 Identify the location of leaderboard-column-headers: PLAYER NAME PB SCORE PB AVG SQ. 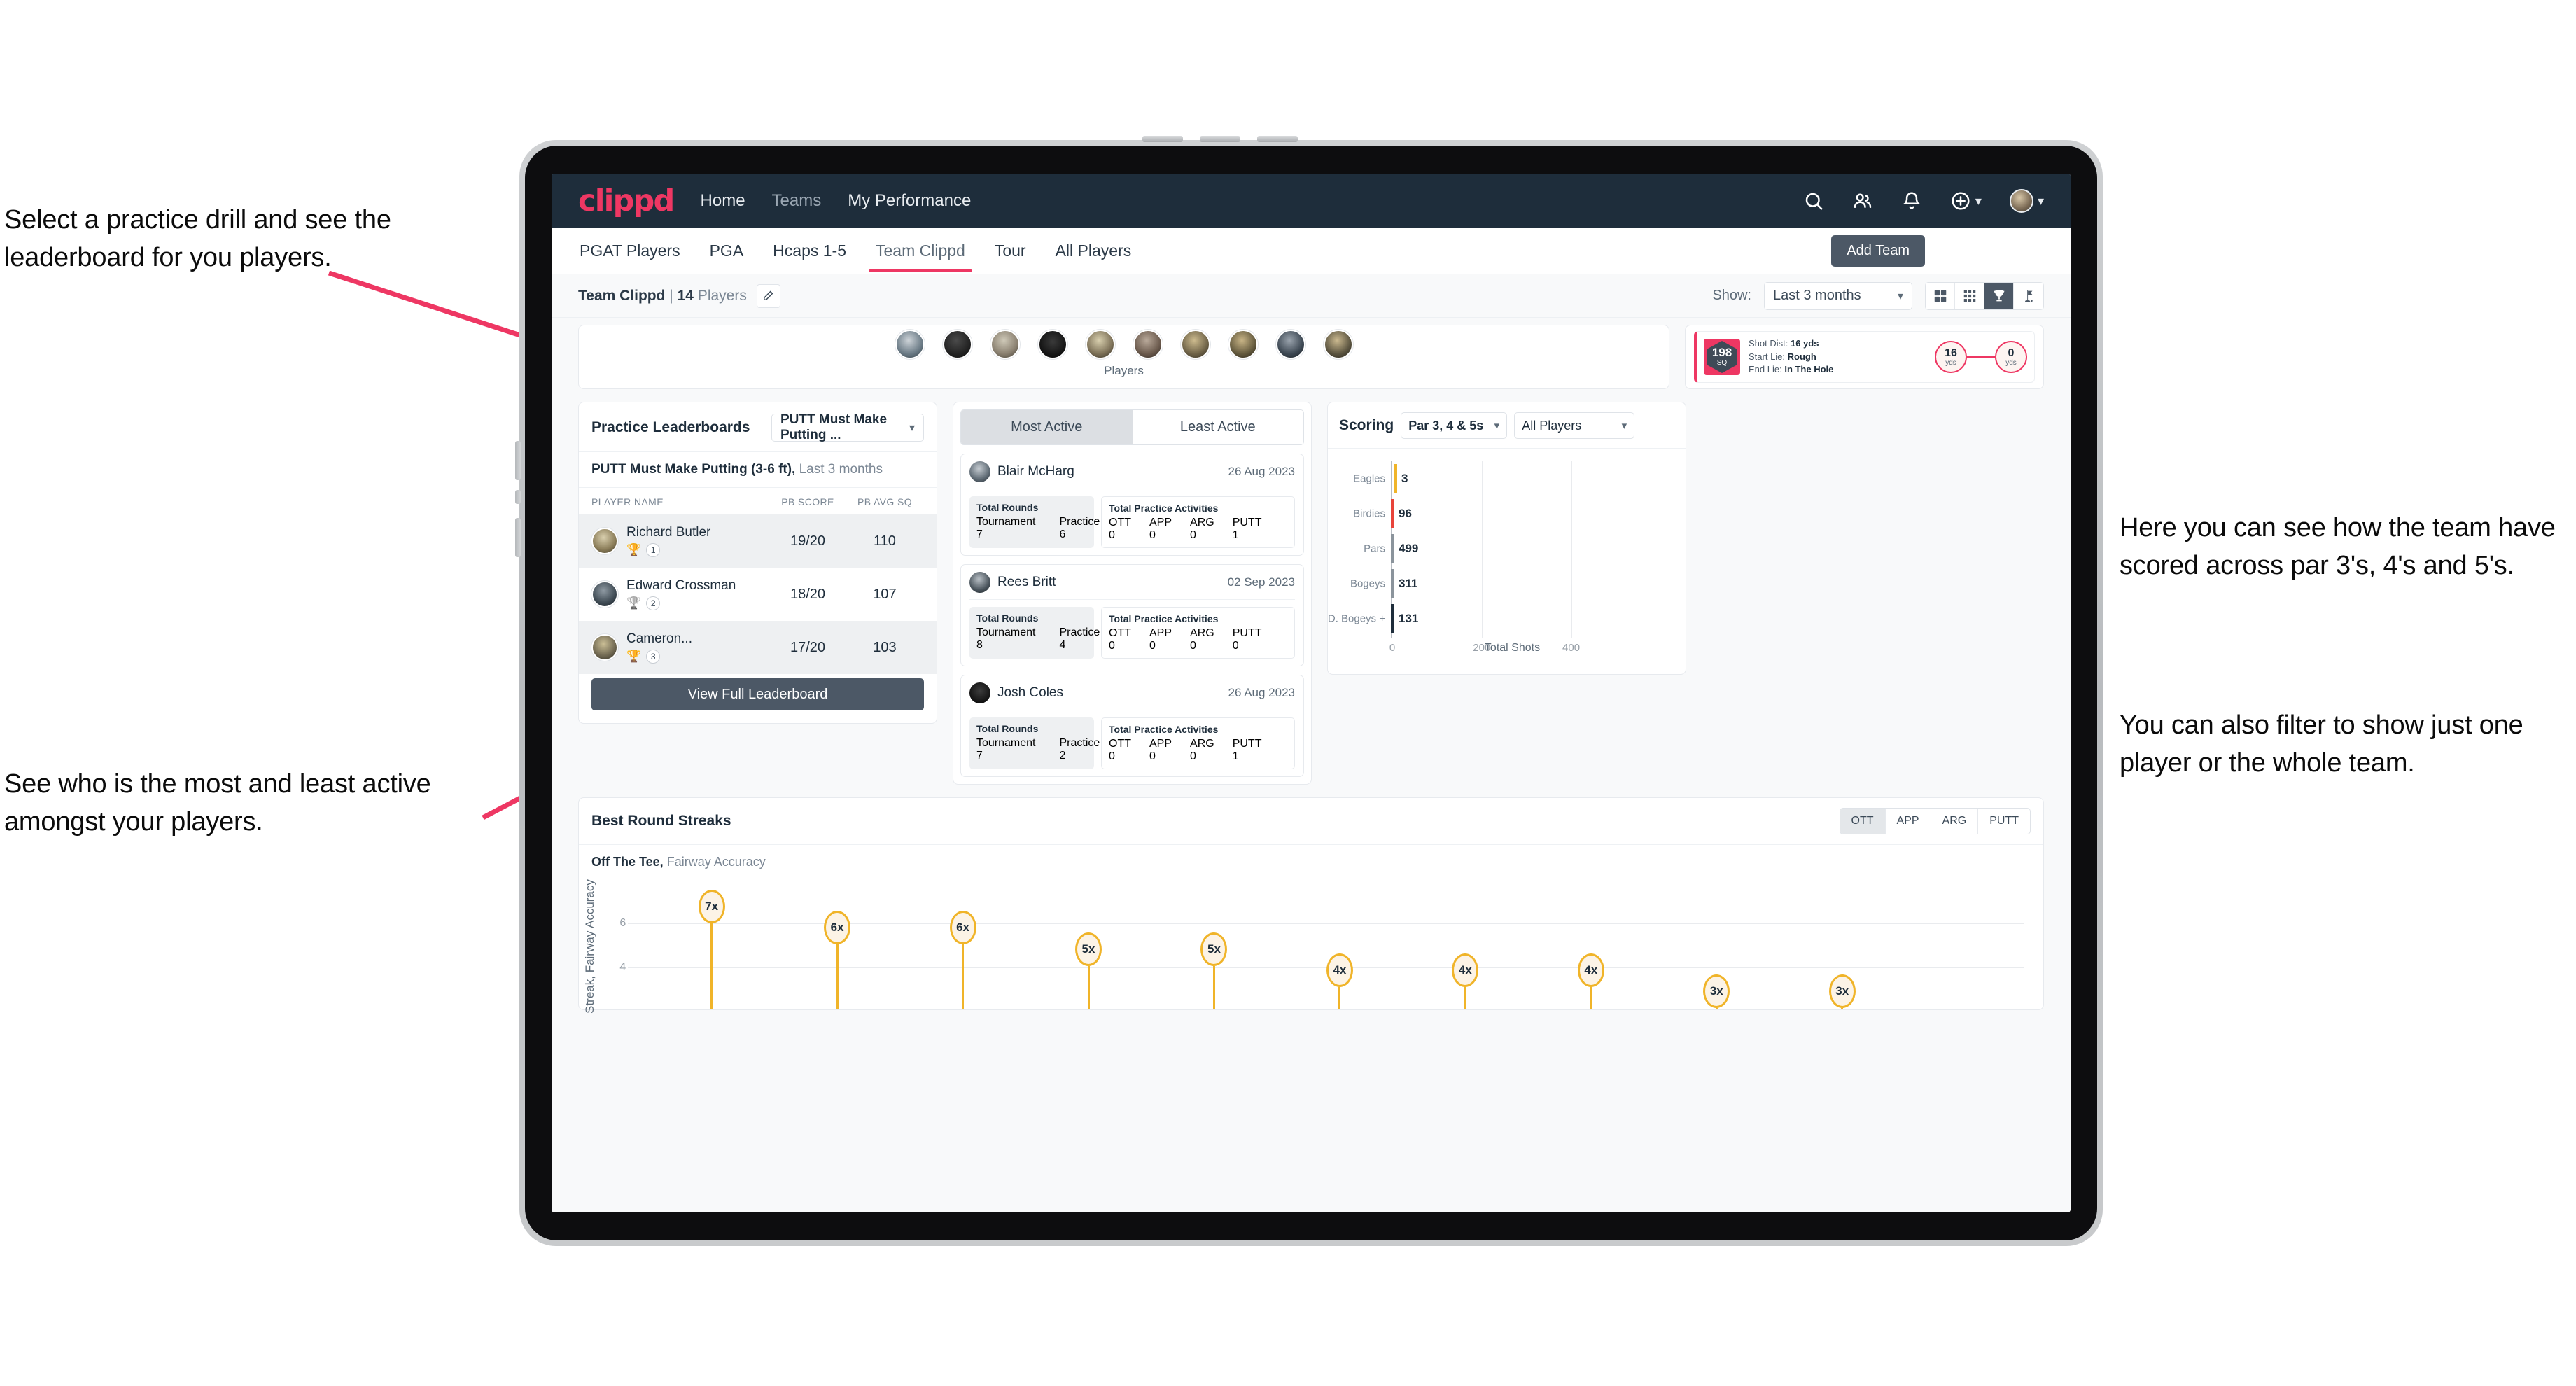
(758, 501).